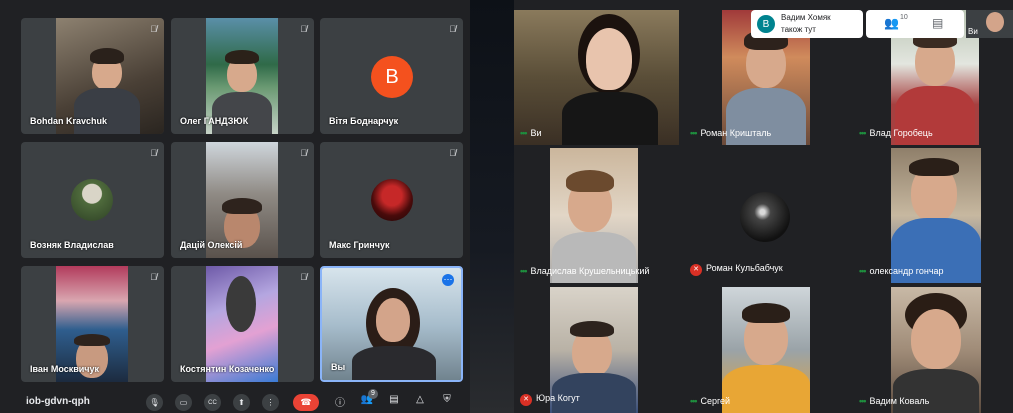 The width and height of the screenshot is (1013, 413). Describe the element at coordinates (340, 401) in the screenshot. I see `info-icon: ⓘ` at that location.